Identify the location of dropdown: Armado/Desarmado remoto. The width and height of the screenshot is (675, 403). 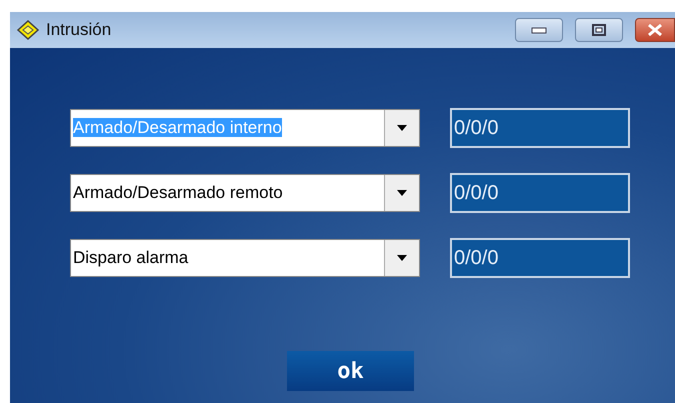
(245, 193).